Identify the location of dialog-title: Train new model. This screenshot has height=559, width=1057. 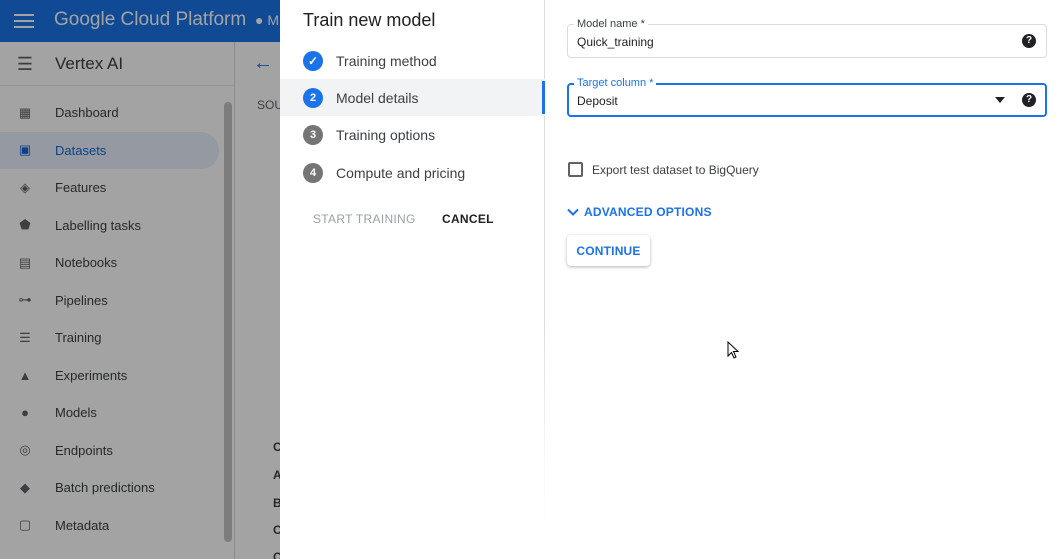
(369, 20).